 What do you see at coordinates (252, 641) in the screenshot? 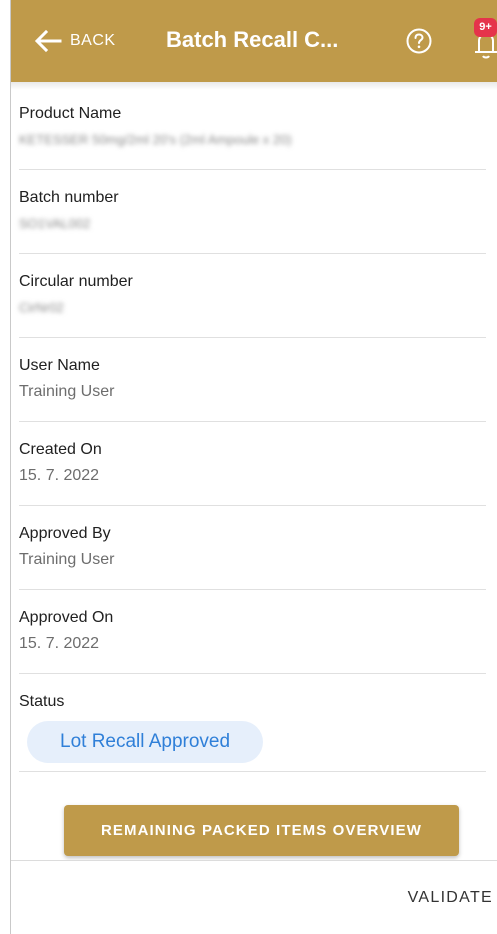
I see `field-approved-on: Approved On 15. 7. 2022` at bounding box center [252, 641].